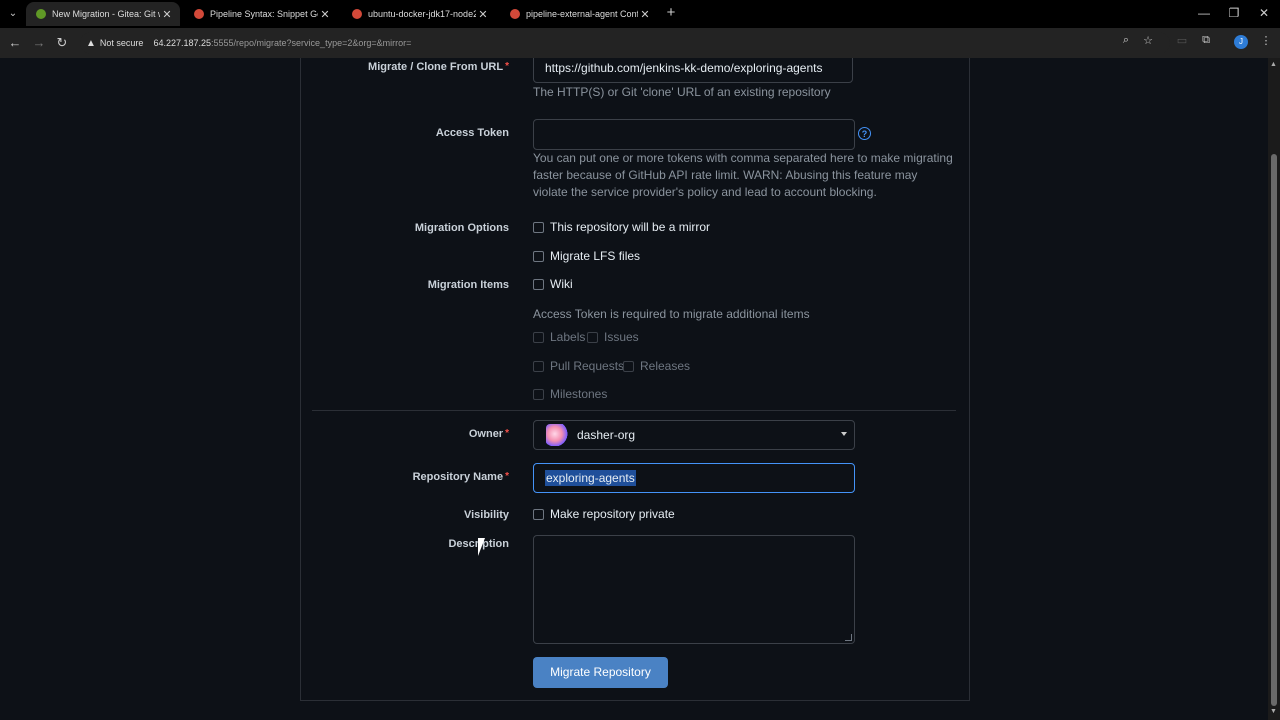  I want to click on migration-options-label: Migration Options, so click(462, 228).